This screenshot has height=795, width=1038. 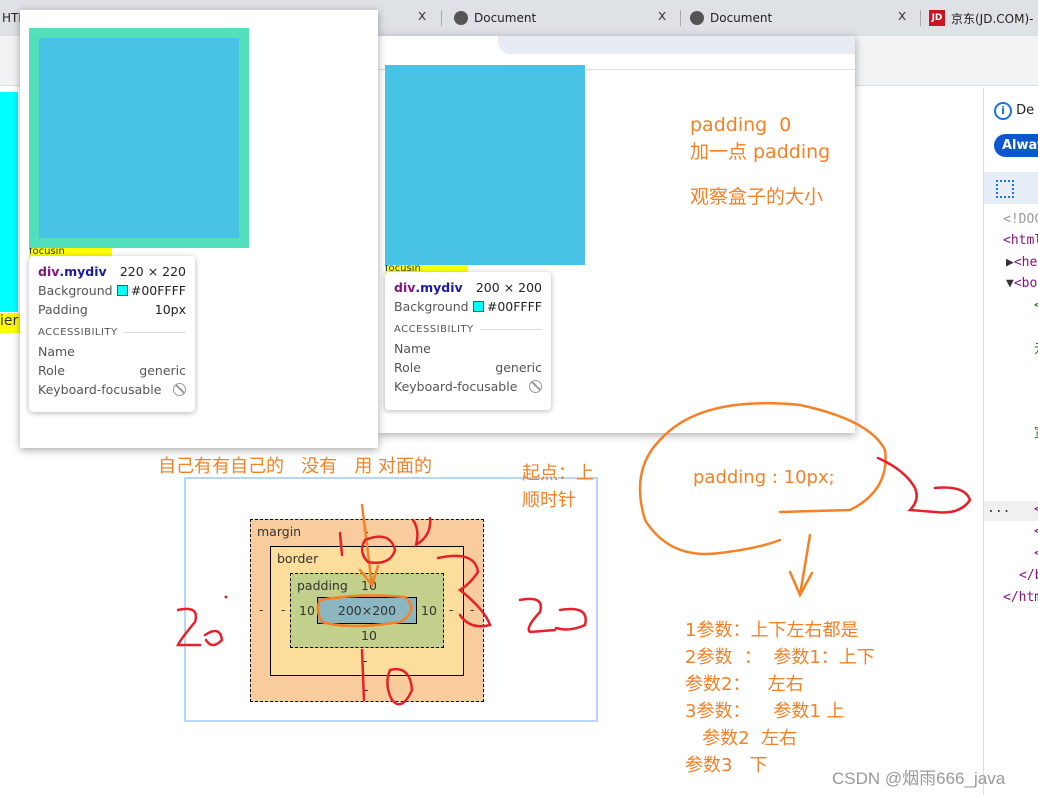 I want to click on dot-mark, so click(x=226, y=597).